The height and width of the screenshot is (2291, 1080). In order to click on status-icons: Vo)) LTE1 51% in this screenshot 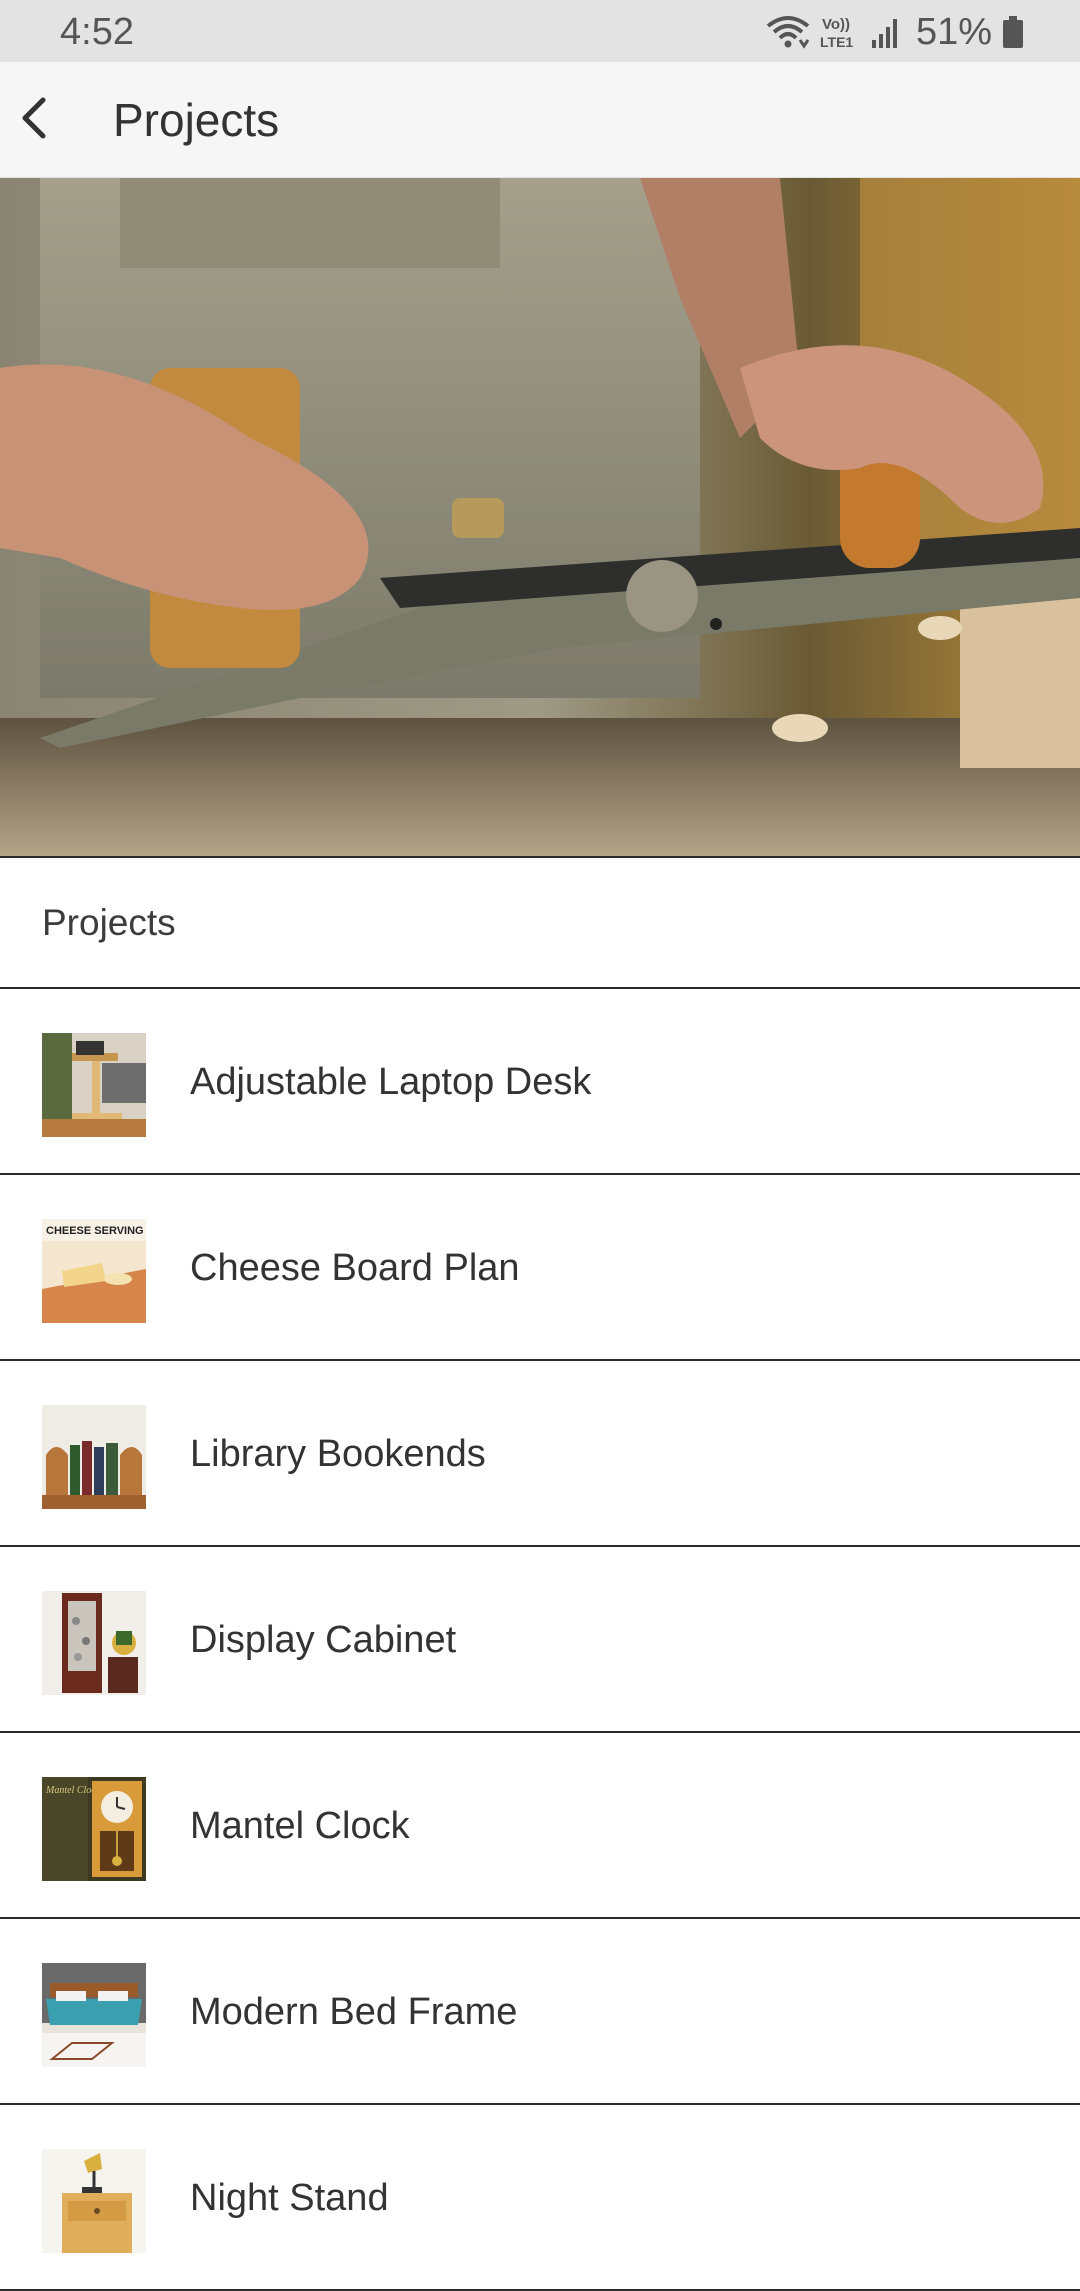, I will do `click(895, 32)`.